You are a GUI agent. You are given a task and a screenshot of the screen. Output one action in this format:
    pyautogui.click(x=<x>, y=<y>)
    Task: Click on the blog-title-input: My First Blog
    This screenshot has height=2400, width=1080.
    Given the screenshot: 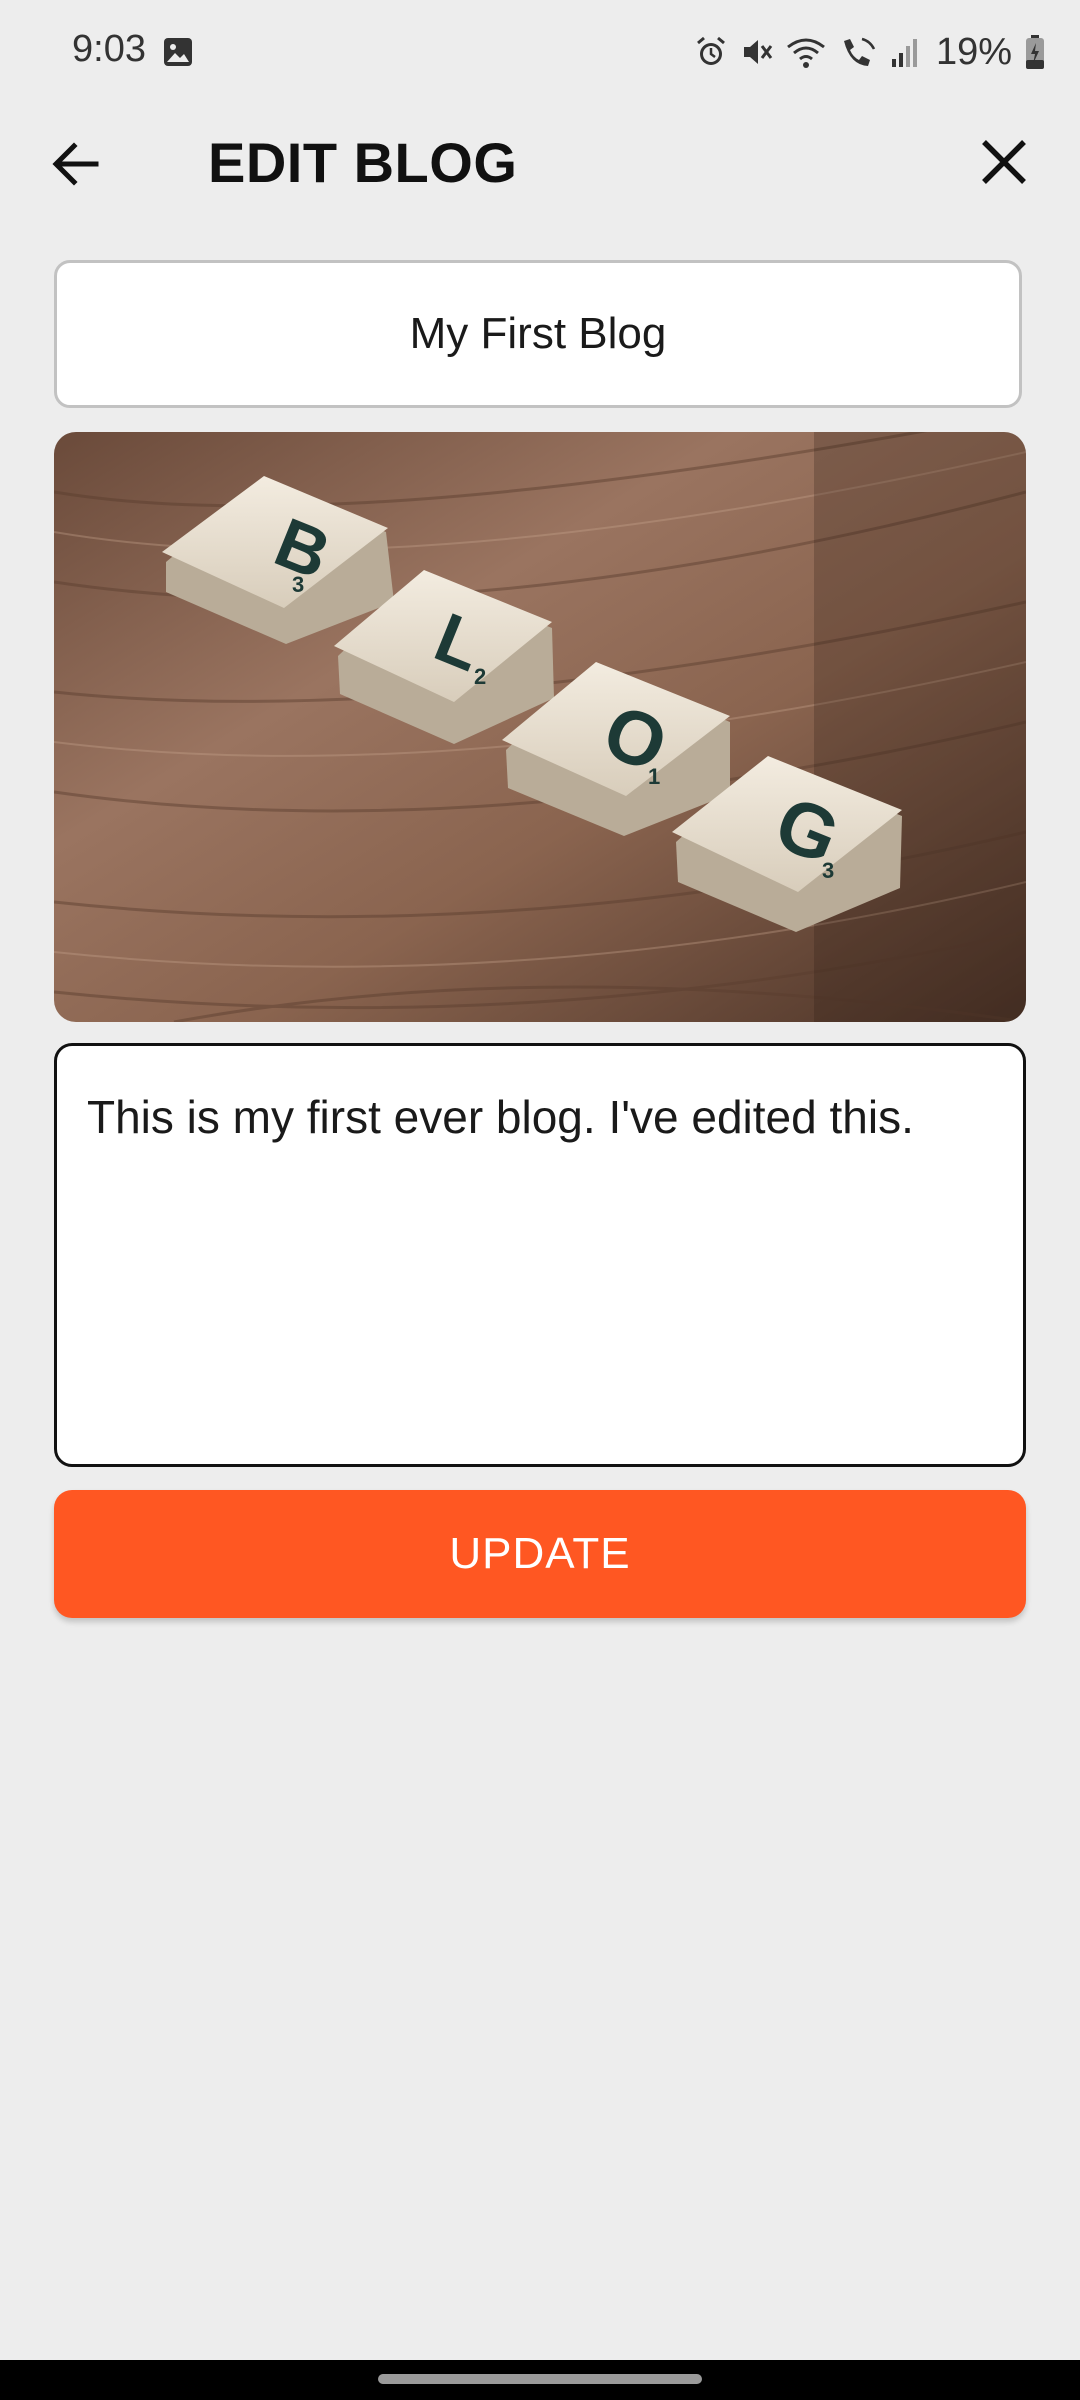 What is the action you would take?
    pyautogui.click(x=538, y=334)
    